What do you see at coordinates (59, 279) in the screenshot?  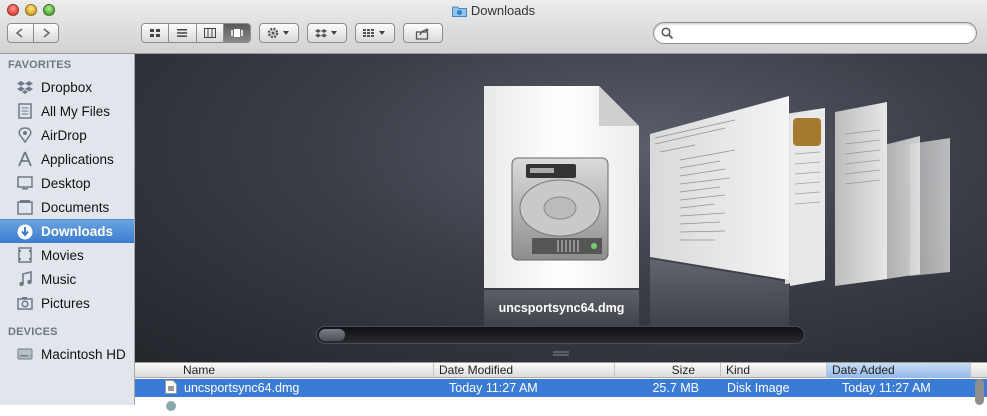 I see `sidebar-item-label: Music` at bounding box center [59, 279].